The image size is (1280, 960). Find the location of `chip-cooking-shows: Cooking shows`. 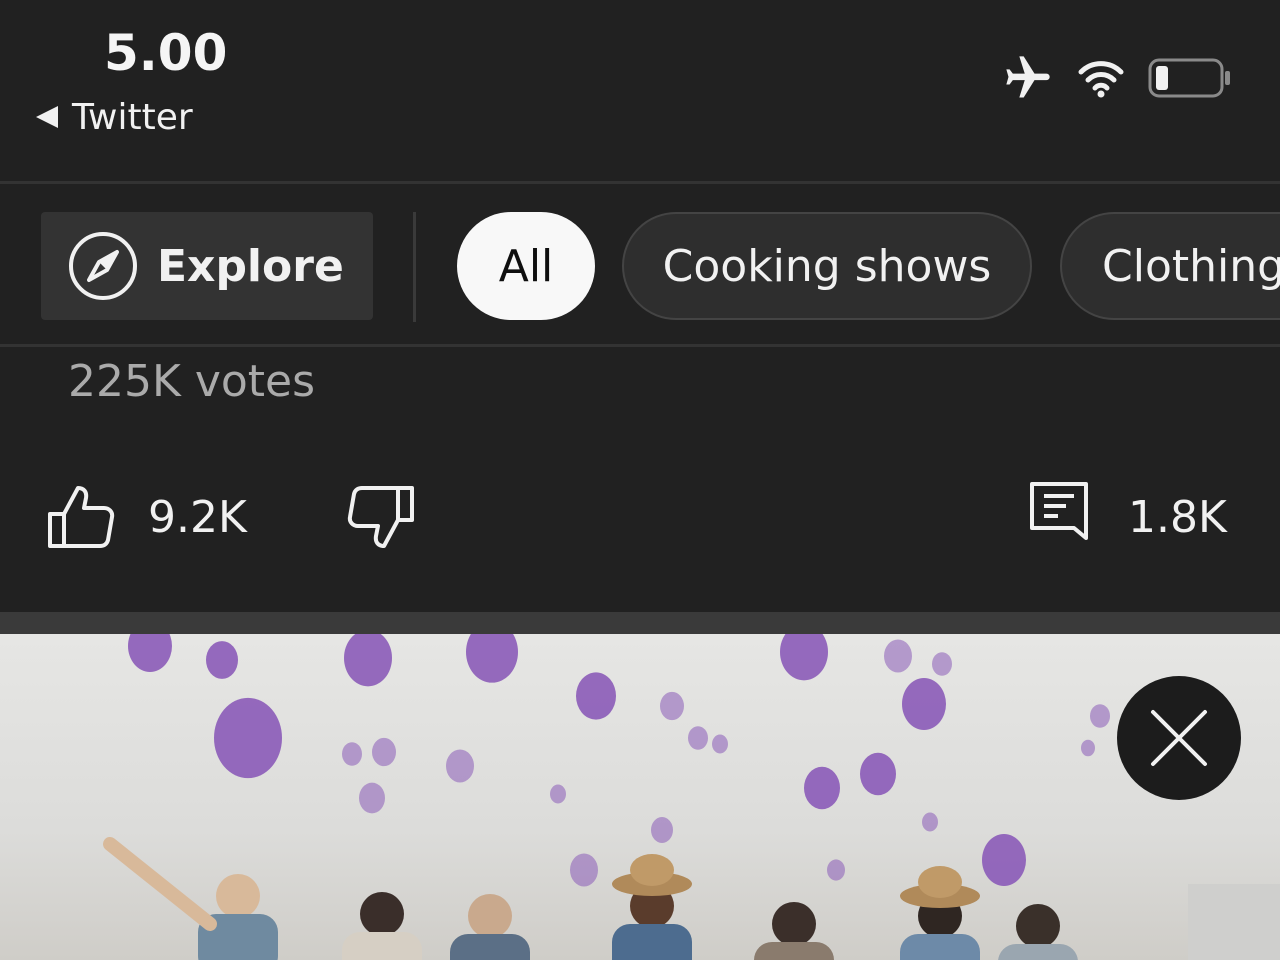

chip-cooking-shows: Cooking shows is located at coordinates (827, 266).